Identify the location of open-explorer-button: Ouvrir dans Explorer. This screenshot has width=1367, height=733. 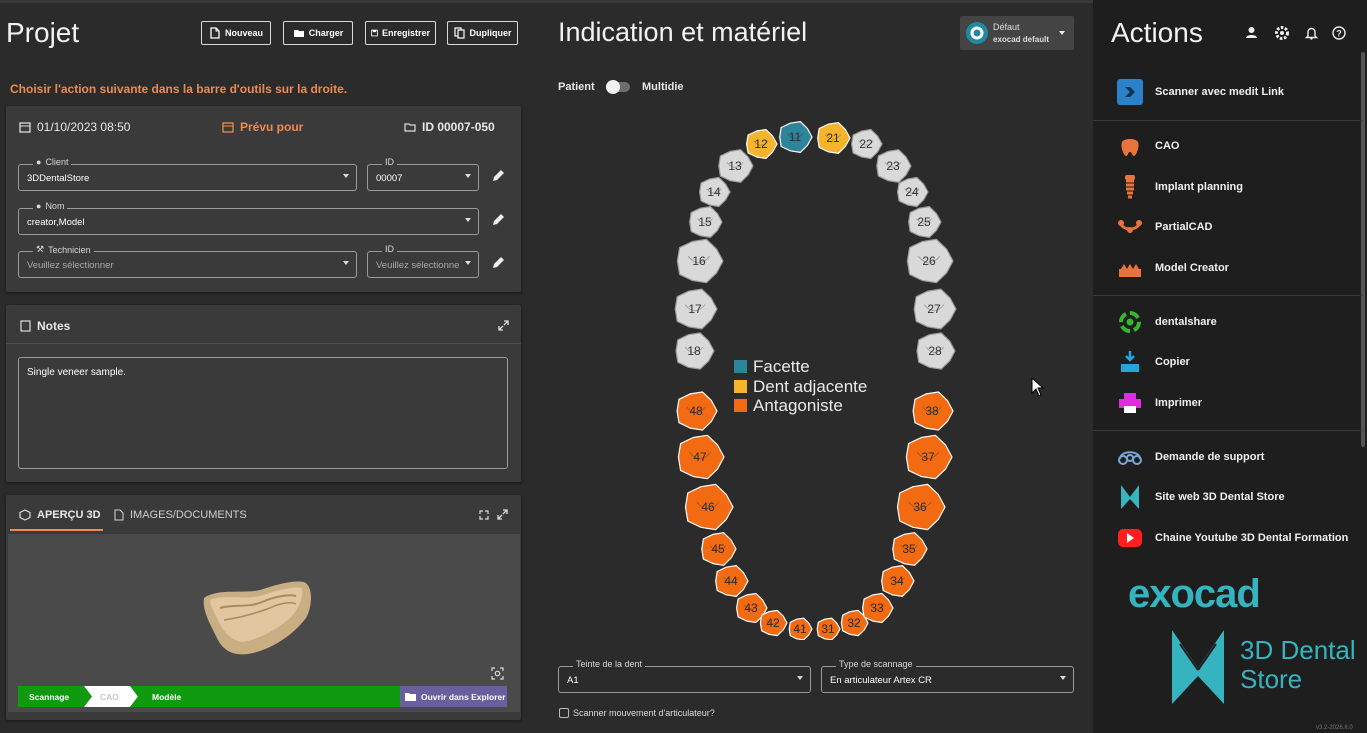
(453, 696).